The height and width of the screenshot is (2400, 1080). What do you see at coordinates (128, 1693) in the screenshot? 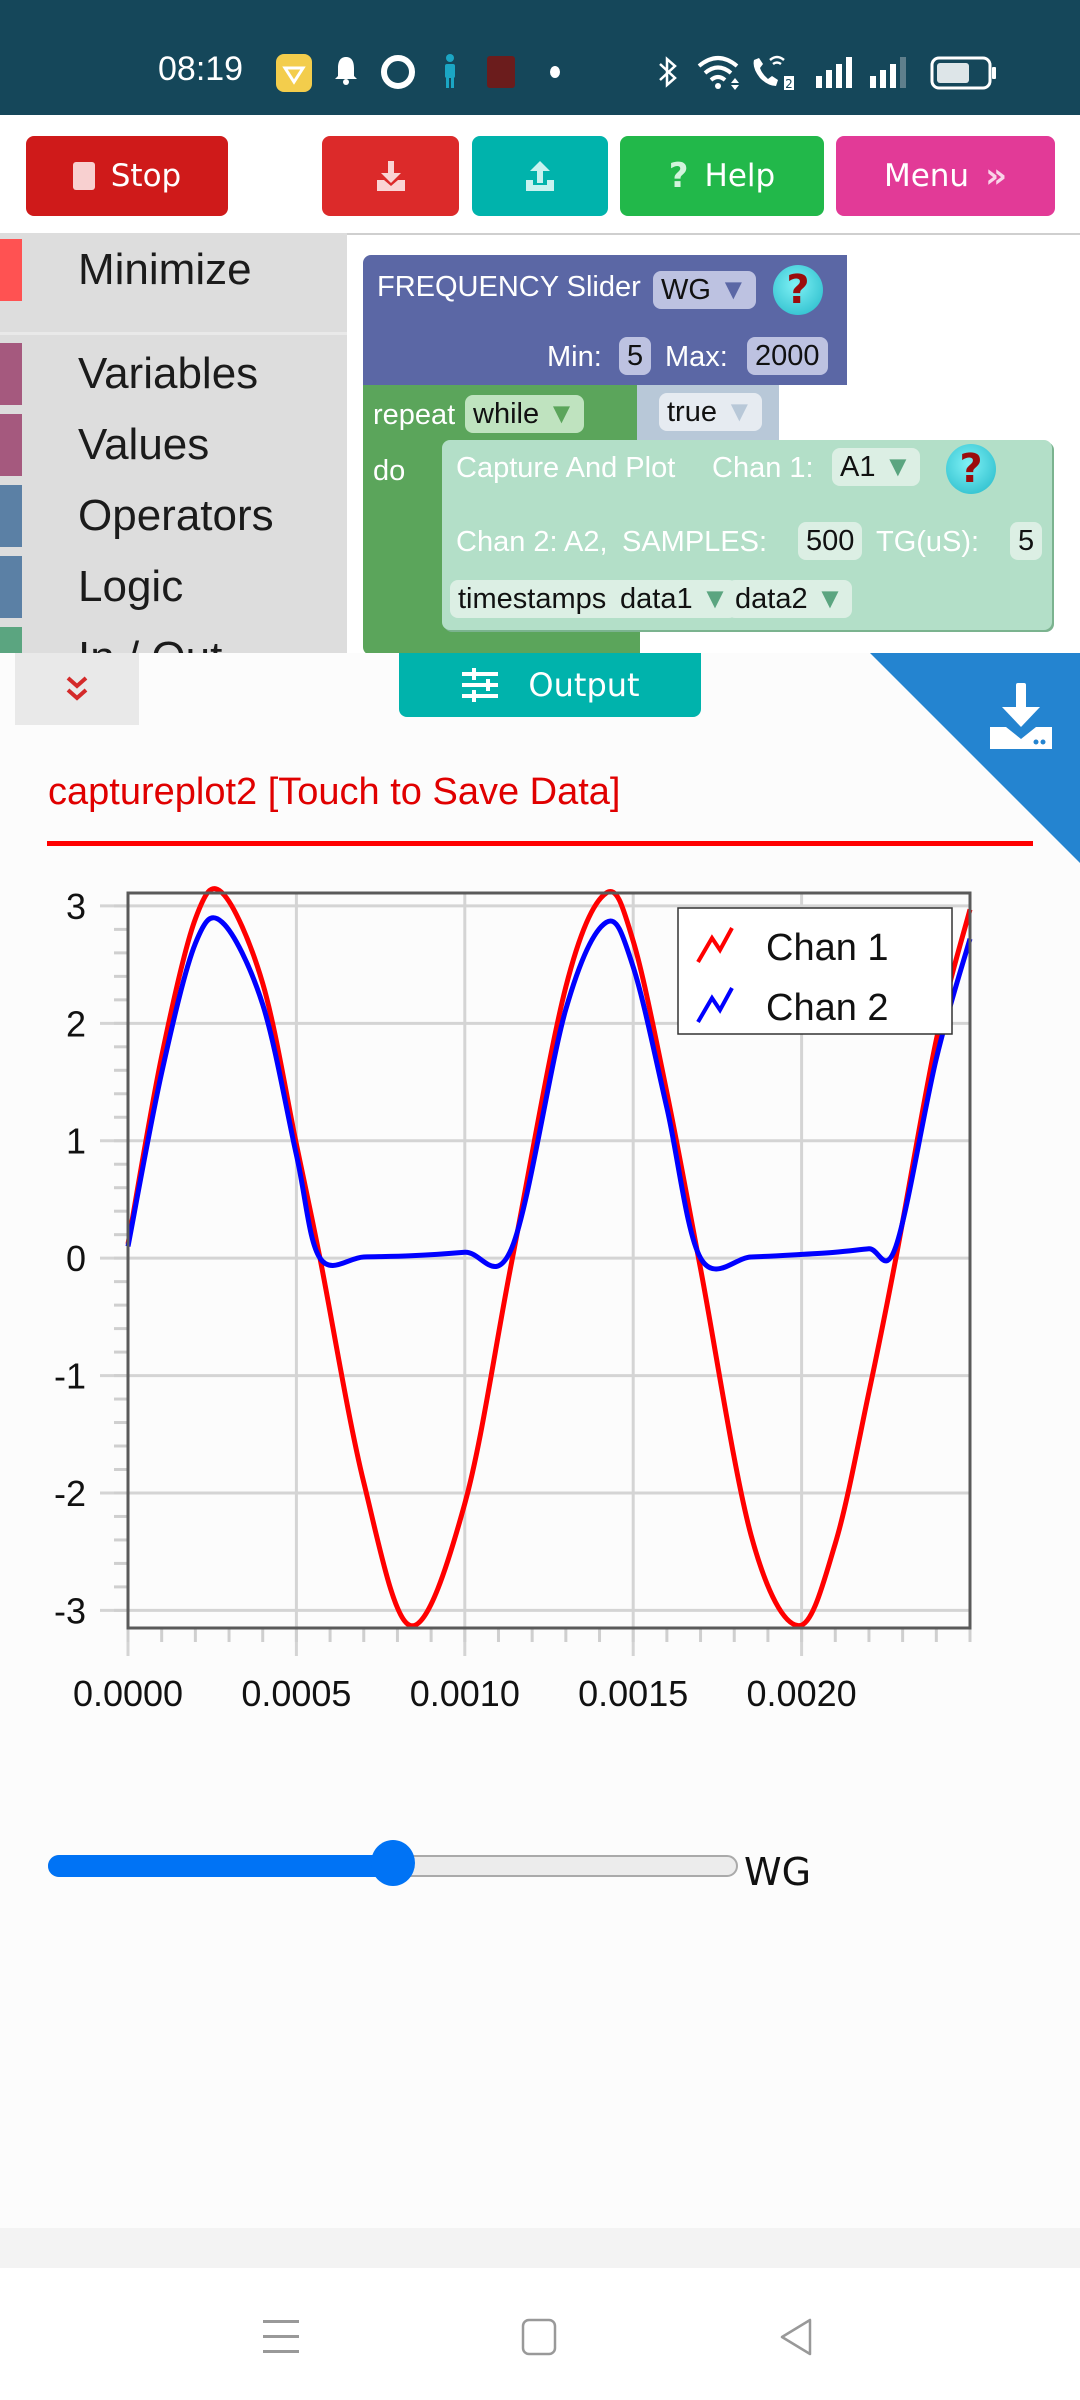
I see `x-tick-label: 0.0000` at bounding box center [128, 1693].